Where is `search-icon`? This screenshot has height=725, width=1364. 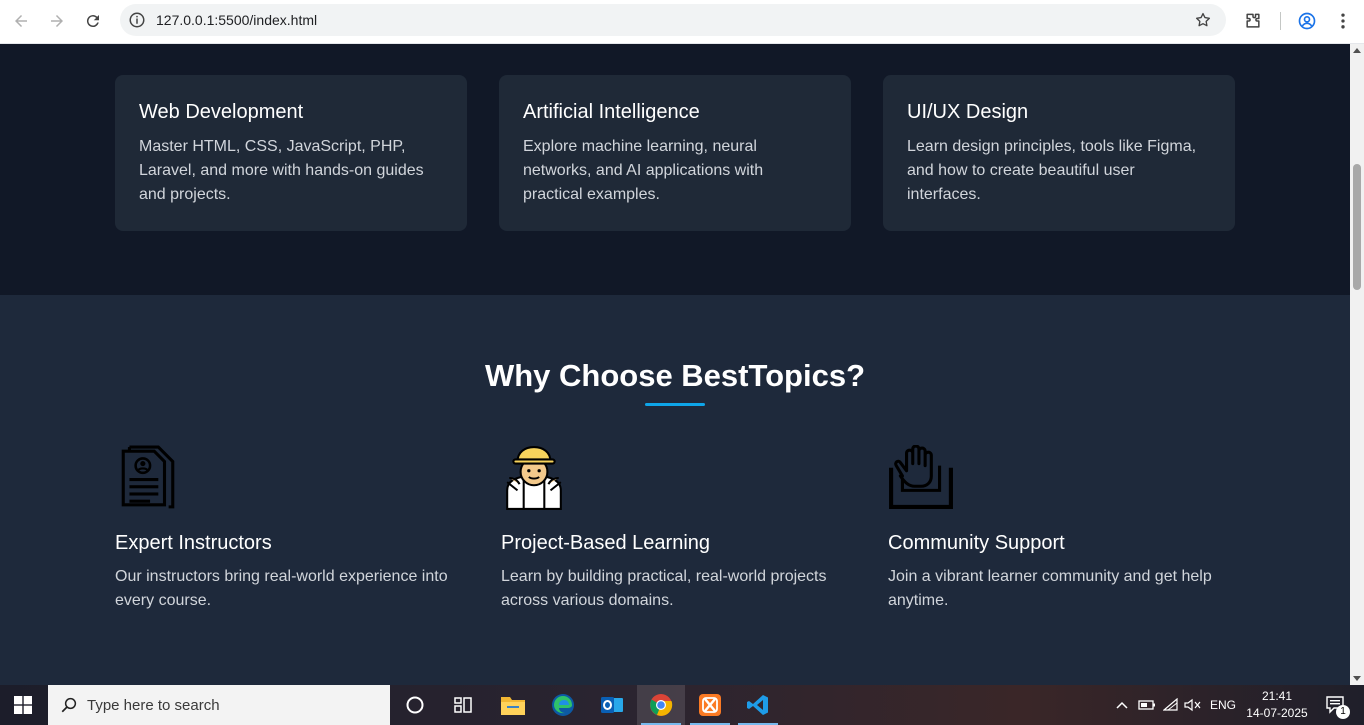 search-icon is located at coordinates (69, 705).